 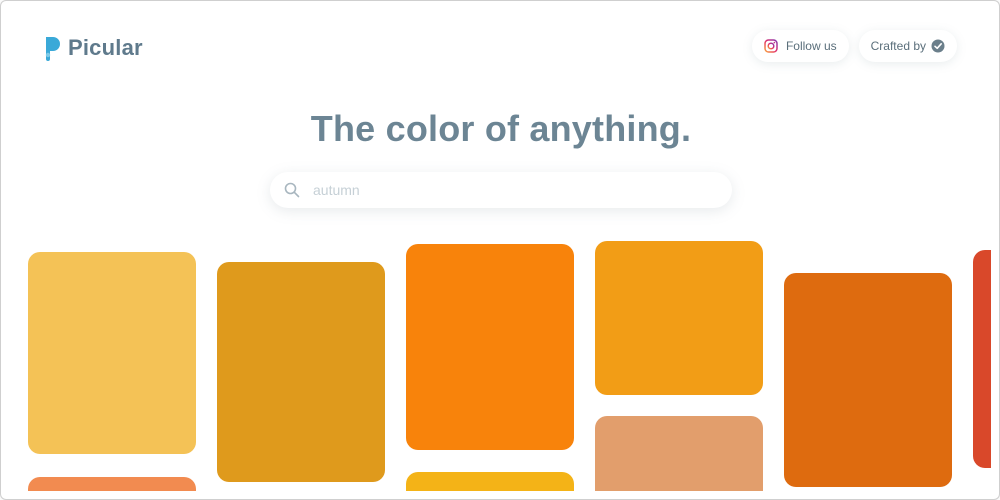 I want to click on crafted-by-button: Crafted by, so click(x=907, y=46).